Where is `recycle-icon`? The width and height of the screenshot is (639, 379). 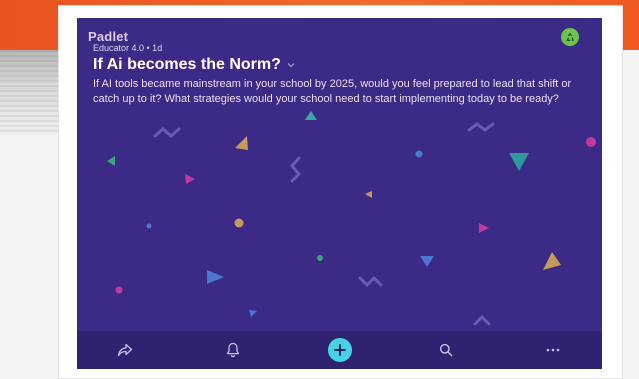 recycle-icon is located at coordinates (570, 36).